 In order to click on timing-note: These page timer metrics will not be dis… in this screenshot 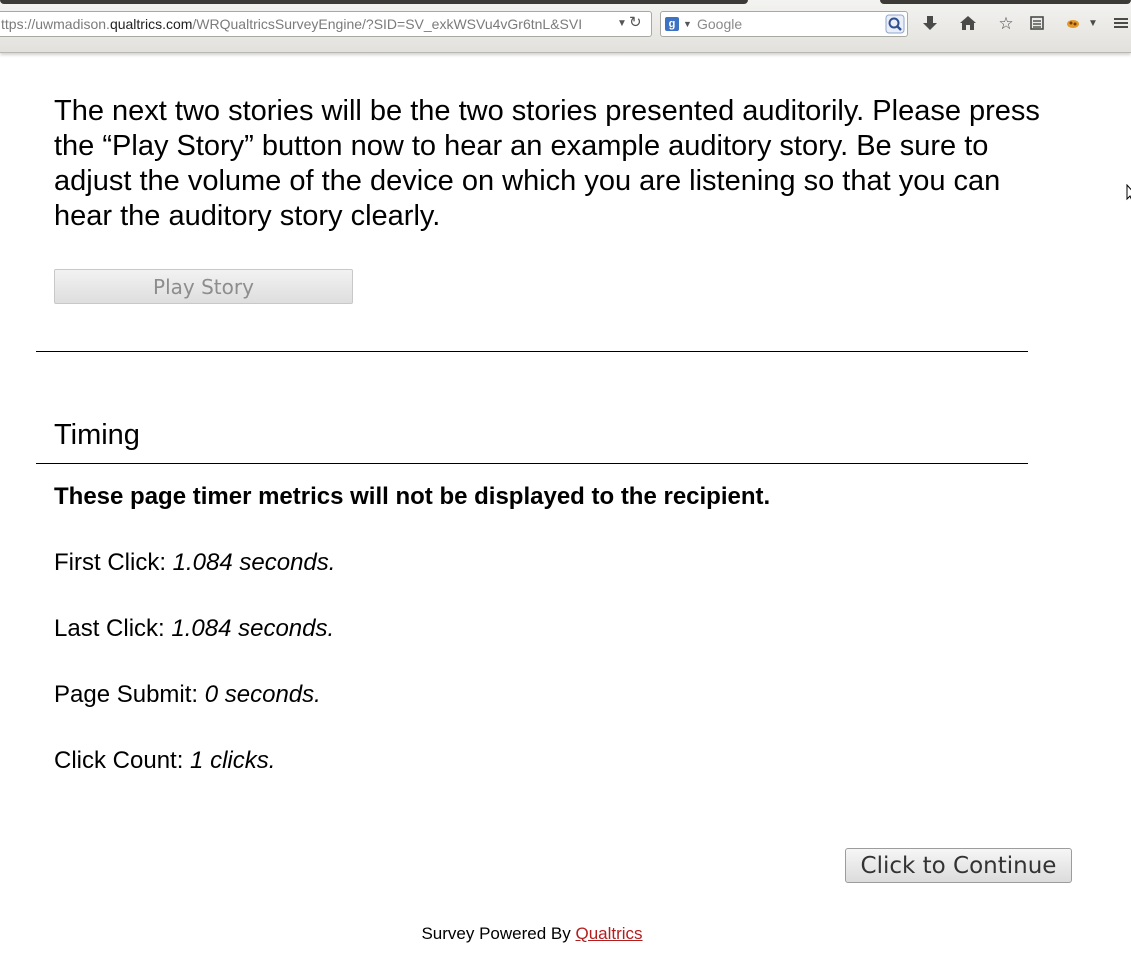, I will do `click(412, 496)`.